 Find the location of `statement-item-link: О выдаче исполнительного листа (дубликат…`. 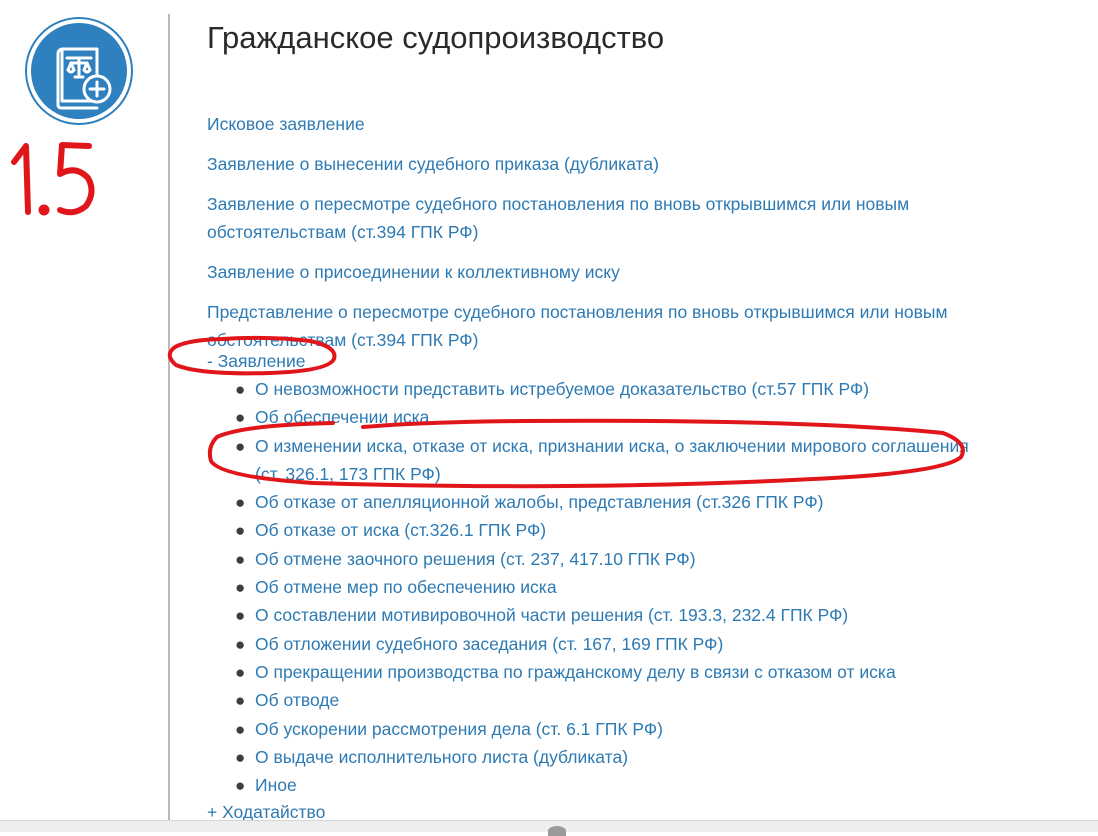

statement-item-link: О выдаче исполнительного листа (дубликат… is located at coordinates (441, 757).